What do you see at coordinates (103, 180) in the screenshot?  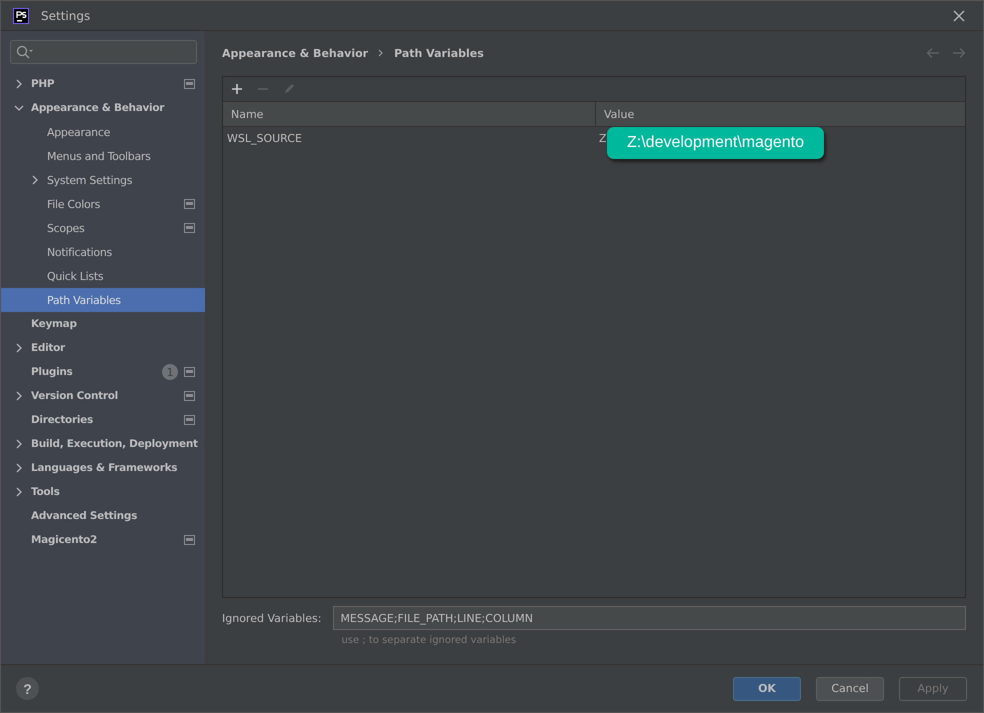 I see `sidebar-item: System Settings` at bounding box center [103, 180].